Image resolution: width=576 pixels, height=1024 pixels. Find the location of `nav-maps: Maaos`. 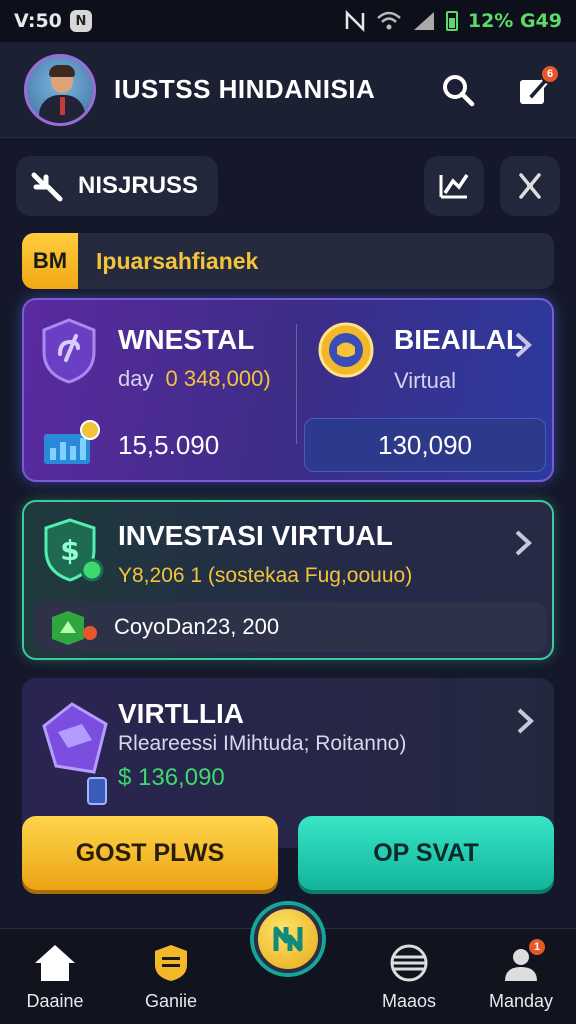

nav-maps: Maaos is located at coordinates (409, 977).